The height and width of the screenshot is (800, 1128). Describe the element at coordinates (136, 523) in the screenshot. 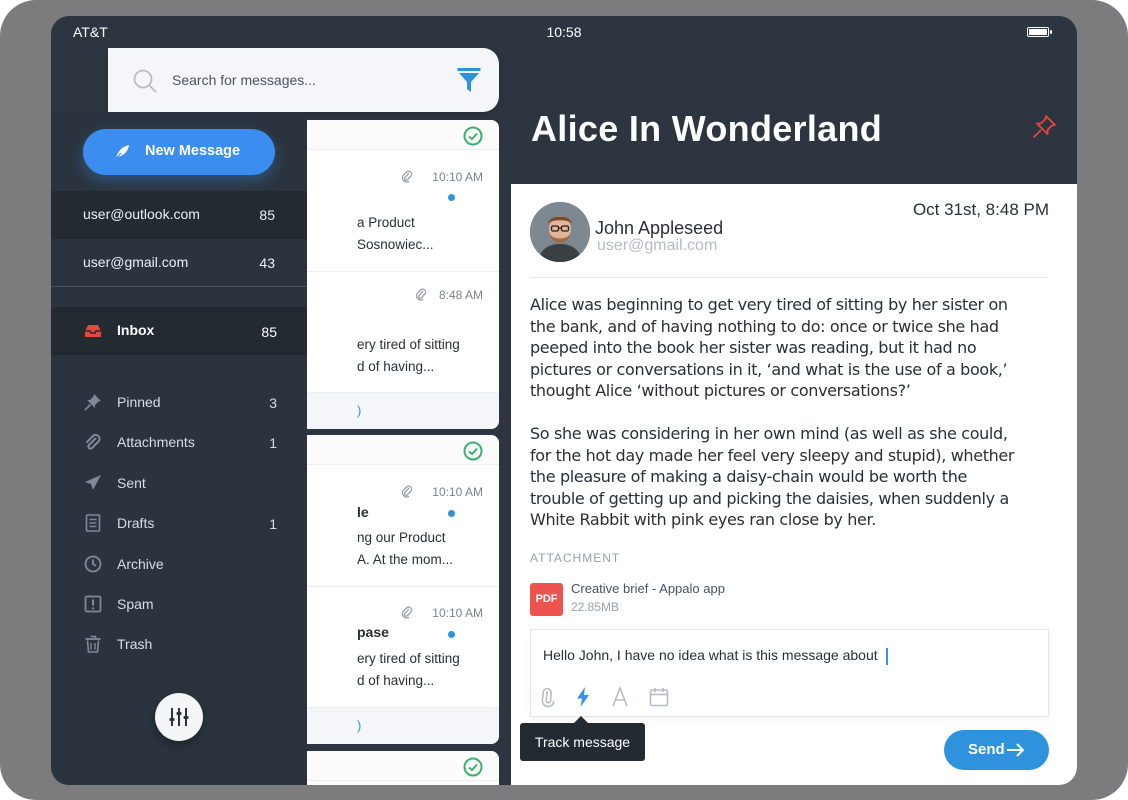

I see `sidebar-item-label: Drafts` at that location.